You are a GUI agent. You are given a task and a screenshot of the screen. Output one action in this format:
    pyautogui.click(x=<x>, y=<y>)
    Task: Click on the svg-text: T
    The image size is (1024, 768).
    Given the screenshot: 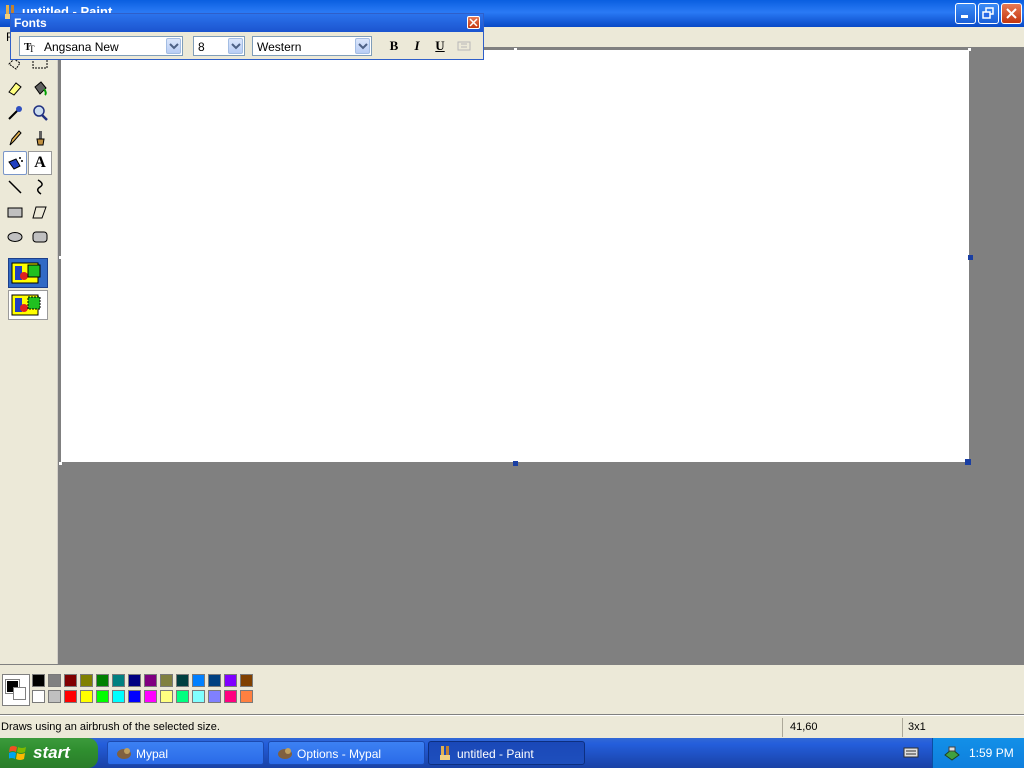 What is the action you would take?
    pyautogui.click(x=32, y=48)
    